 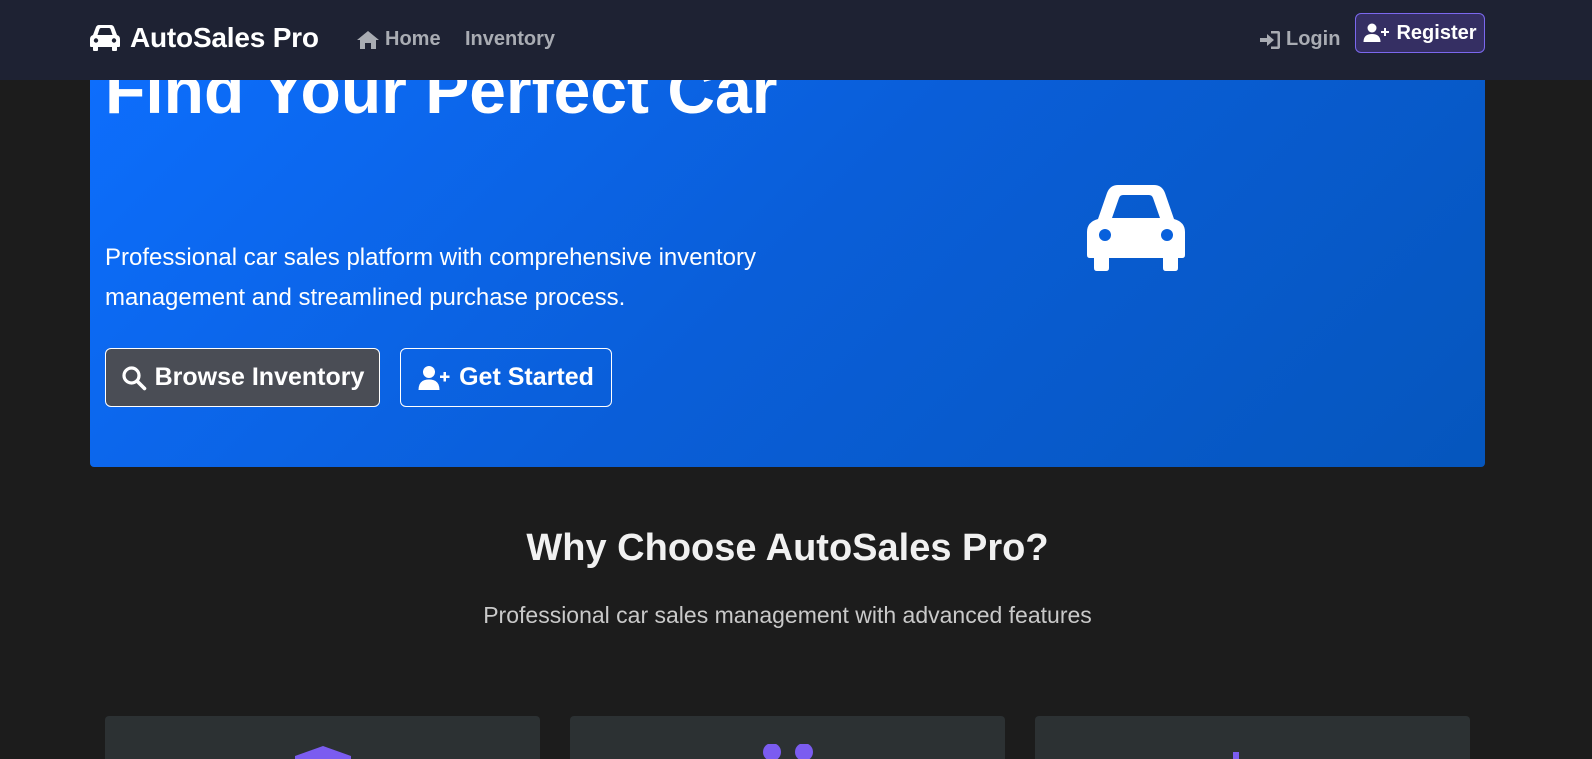 What do you see at coordinates (134, 377) in the screenshot?
I see `search-icon` at bounding box center [134, 377].